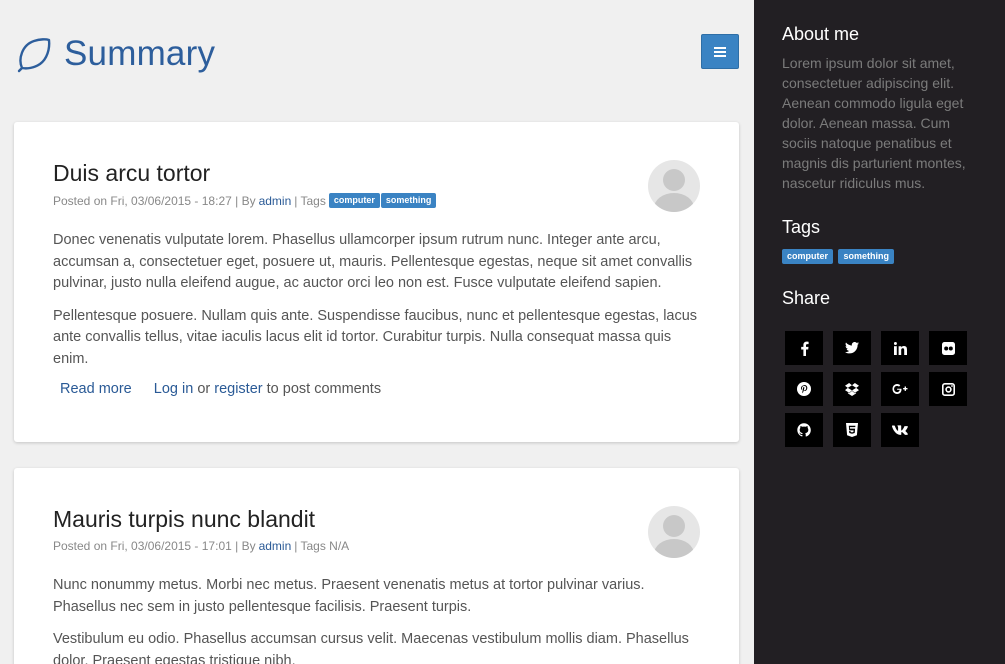 Image resolution: width=1005 pixels, height=664 pixels. I want to click on sidebar-tags: computer something, so click(879, 255).